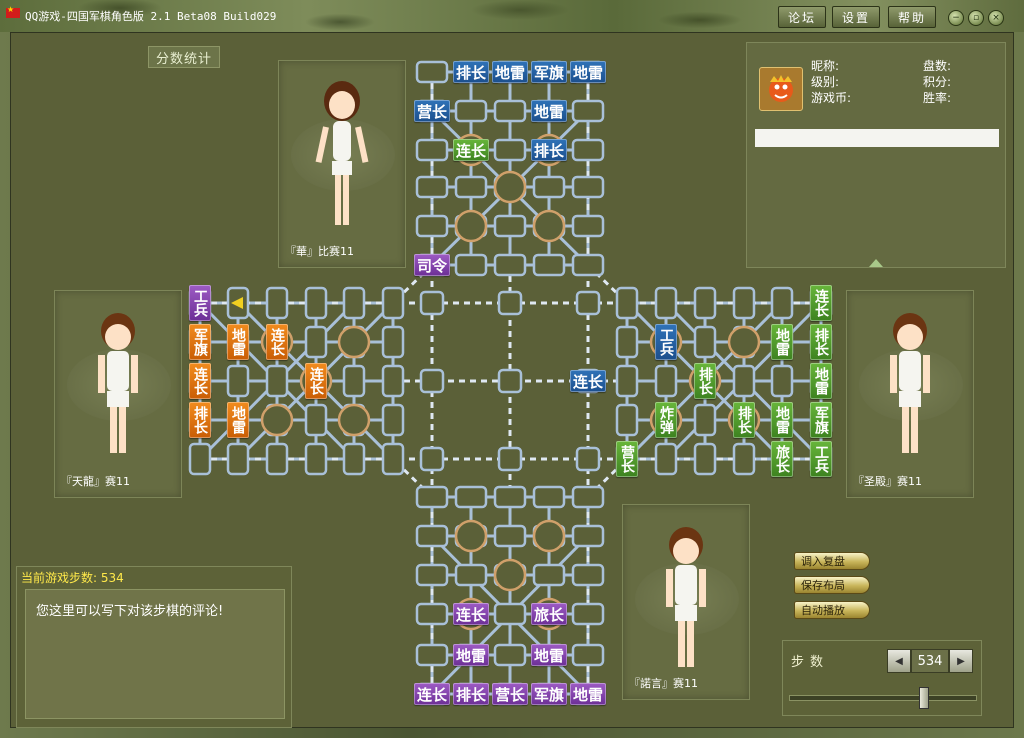 This screenshot has width=1024, height=738. Describe the element at coordinates (930, 661) in the screenshot. I see `step-number: 534` at that location.